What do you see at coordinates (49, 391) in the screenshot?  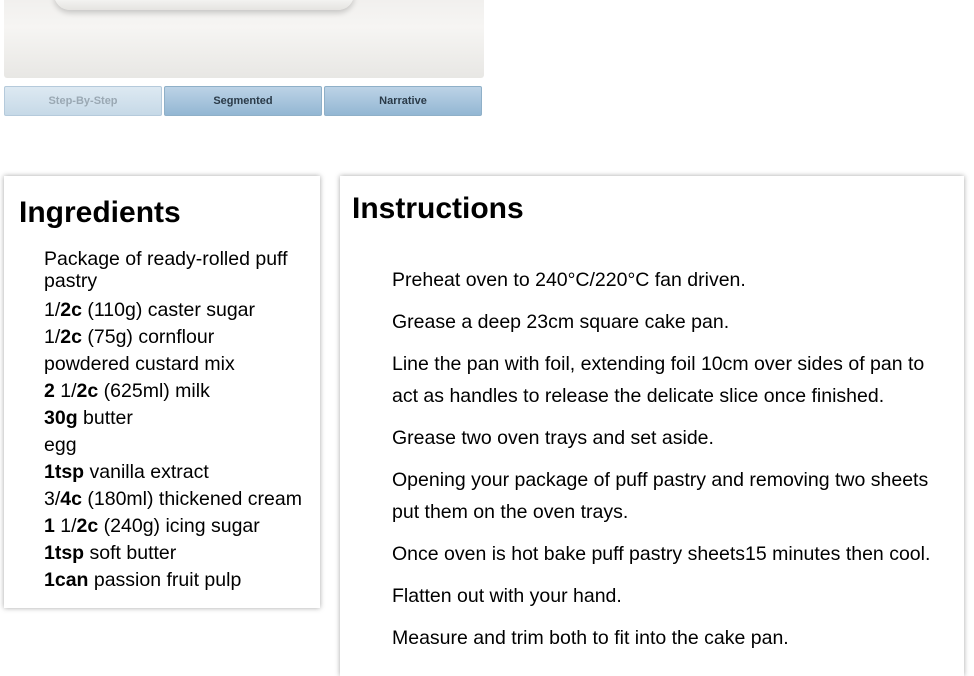 I see `ingredient-qty: 2` at bounding box center [49, 391].